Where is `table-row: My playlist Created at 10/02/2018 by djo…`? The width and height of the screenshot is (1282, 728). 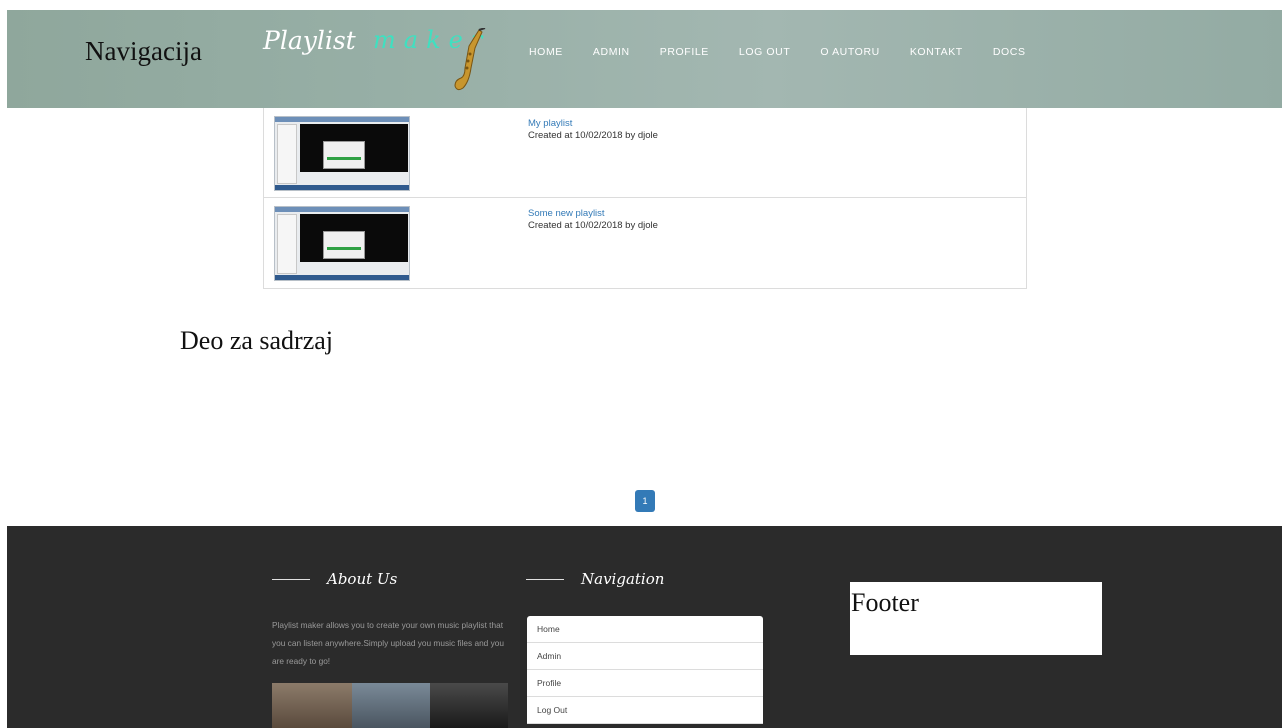 table-row: My playlist Created at 10/02/2018 by djo… is located at coordinates (645, 153).